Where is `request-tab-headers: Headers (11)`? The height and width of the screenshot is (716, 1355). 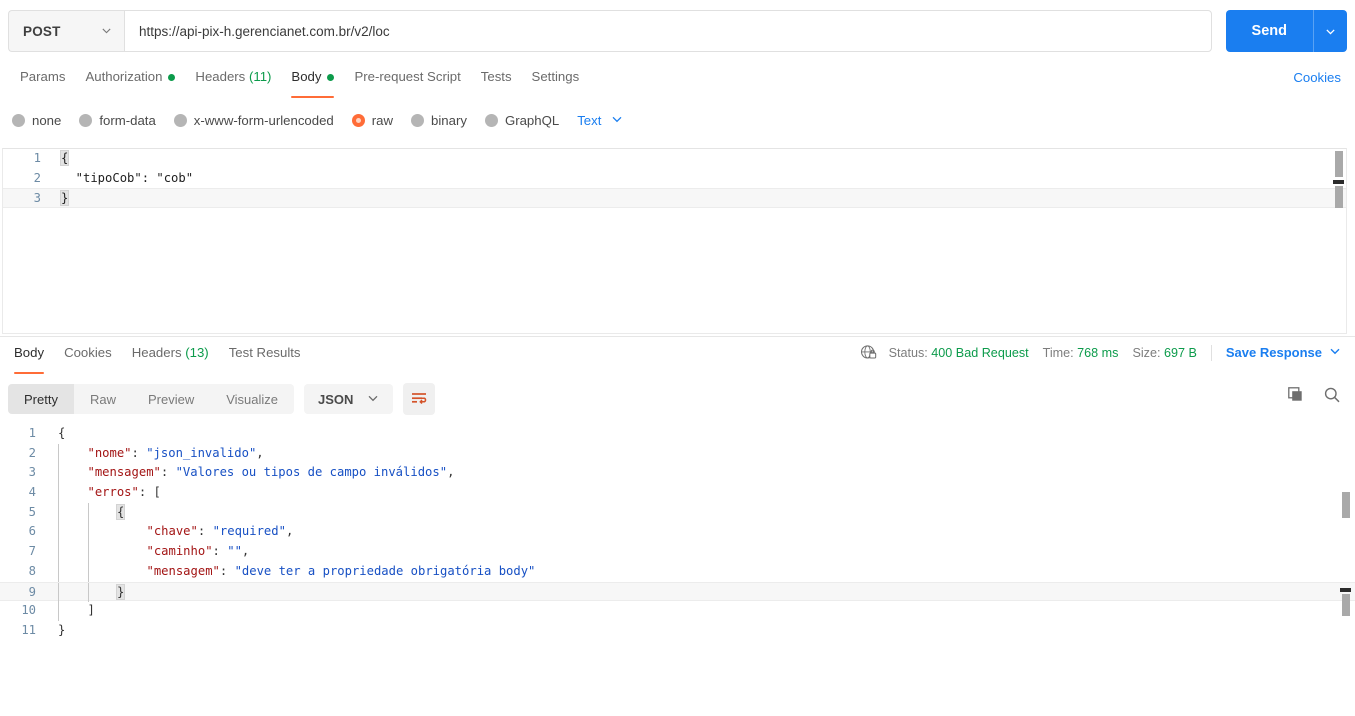
request-tab-headers: Headers (11) is located at coordinates (233, 78).